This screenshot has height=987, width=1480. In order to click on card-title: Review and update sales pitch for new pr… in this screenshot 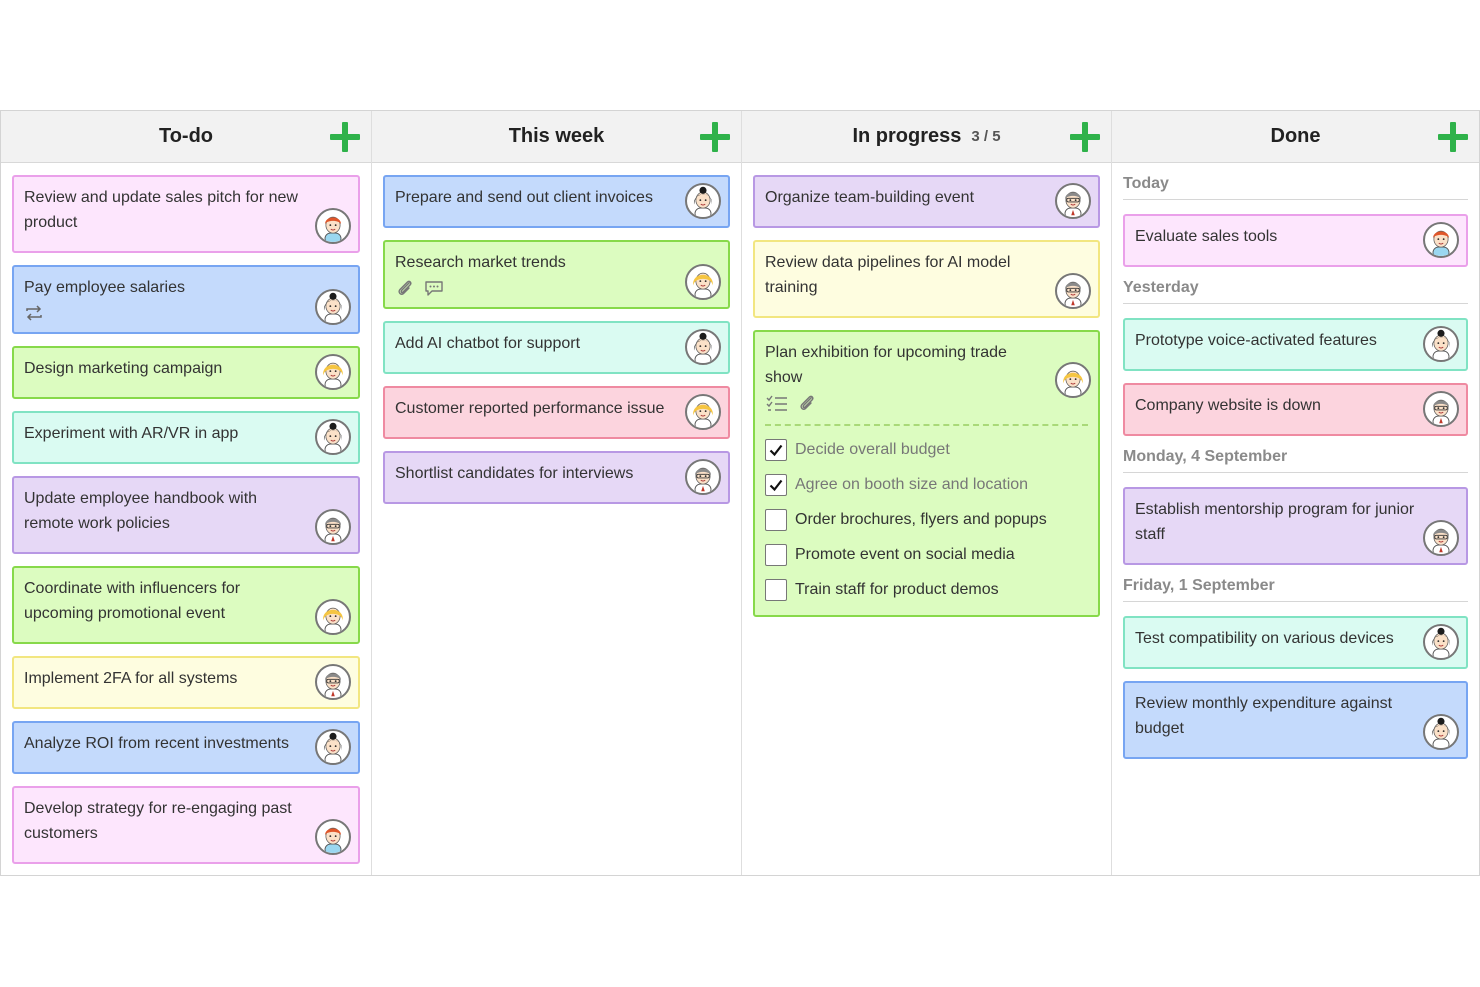, I will do `click(161, 210)`.